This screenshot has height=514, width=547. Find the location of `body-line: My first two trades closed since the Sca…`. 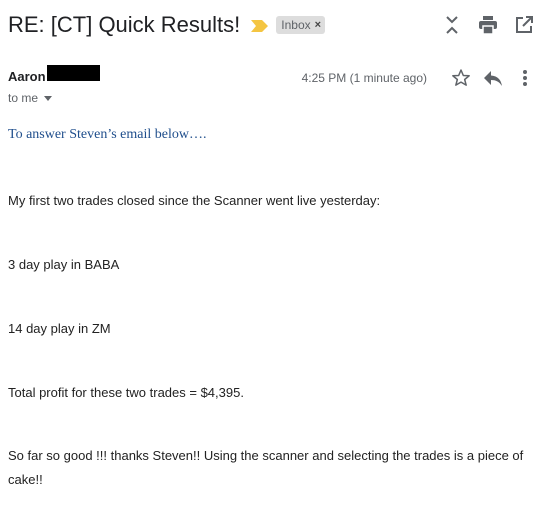

body-line: My first two trades closed since the Sca… is located at coordinates (194, 200).